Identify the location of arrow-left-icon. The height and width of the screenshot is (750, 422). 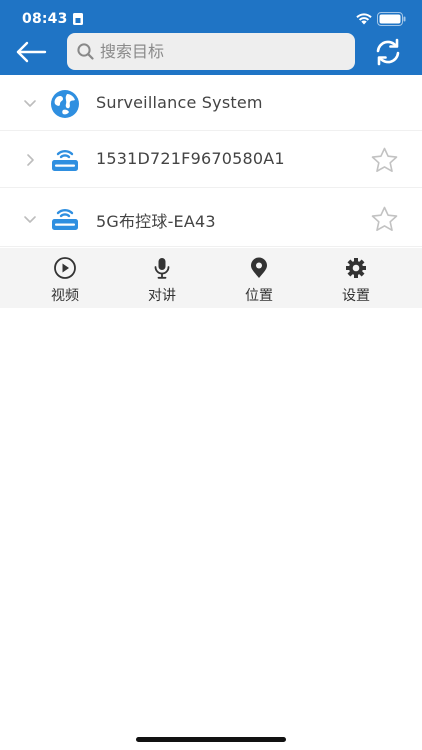
(31, 52).